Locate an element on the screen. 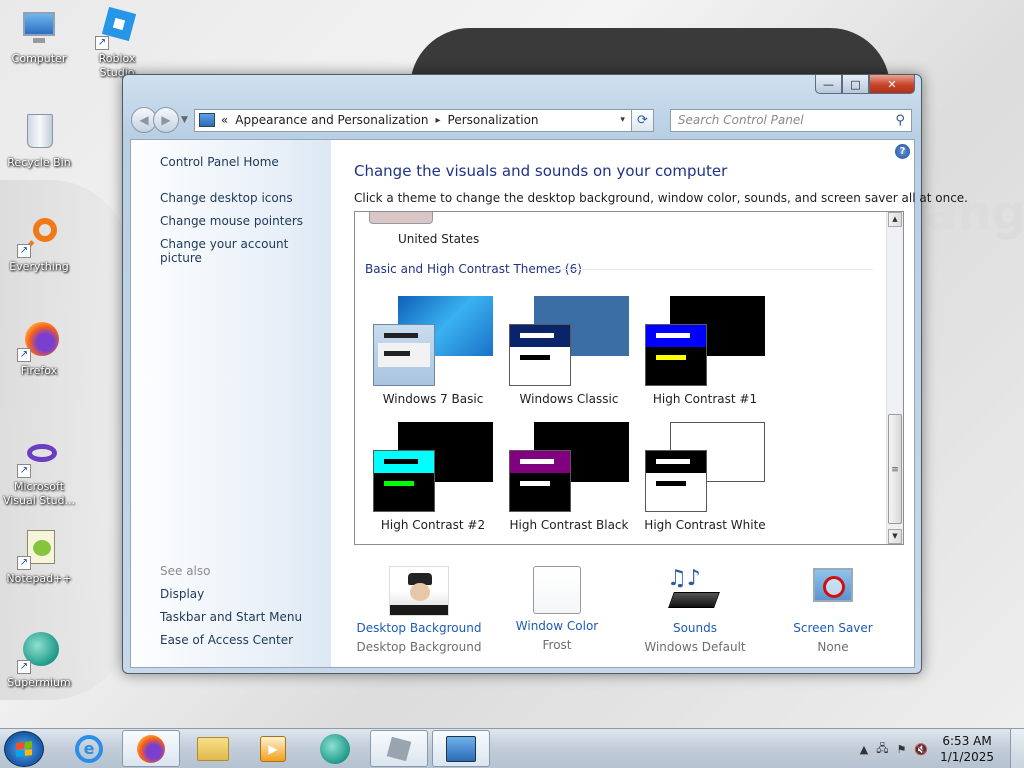 This screenshot has width=1024, height=768. start-button is located at coordinates (24, 749).